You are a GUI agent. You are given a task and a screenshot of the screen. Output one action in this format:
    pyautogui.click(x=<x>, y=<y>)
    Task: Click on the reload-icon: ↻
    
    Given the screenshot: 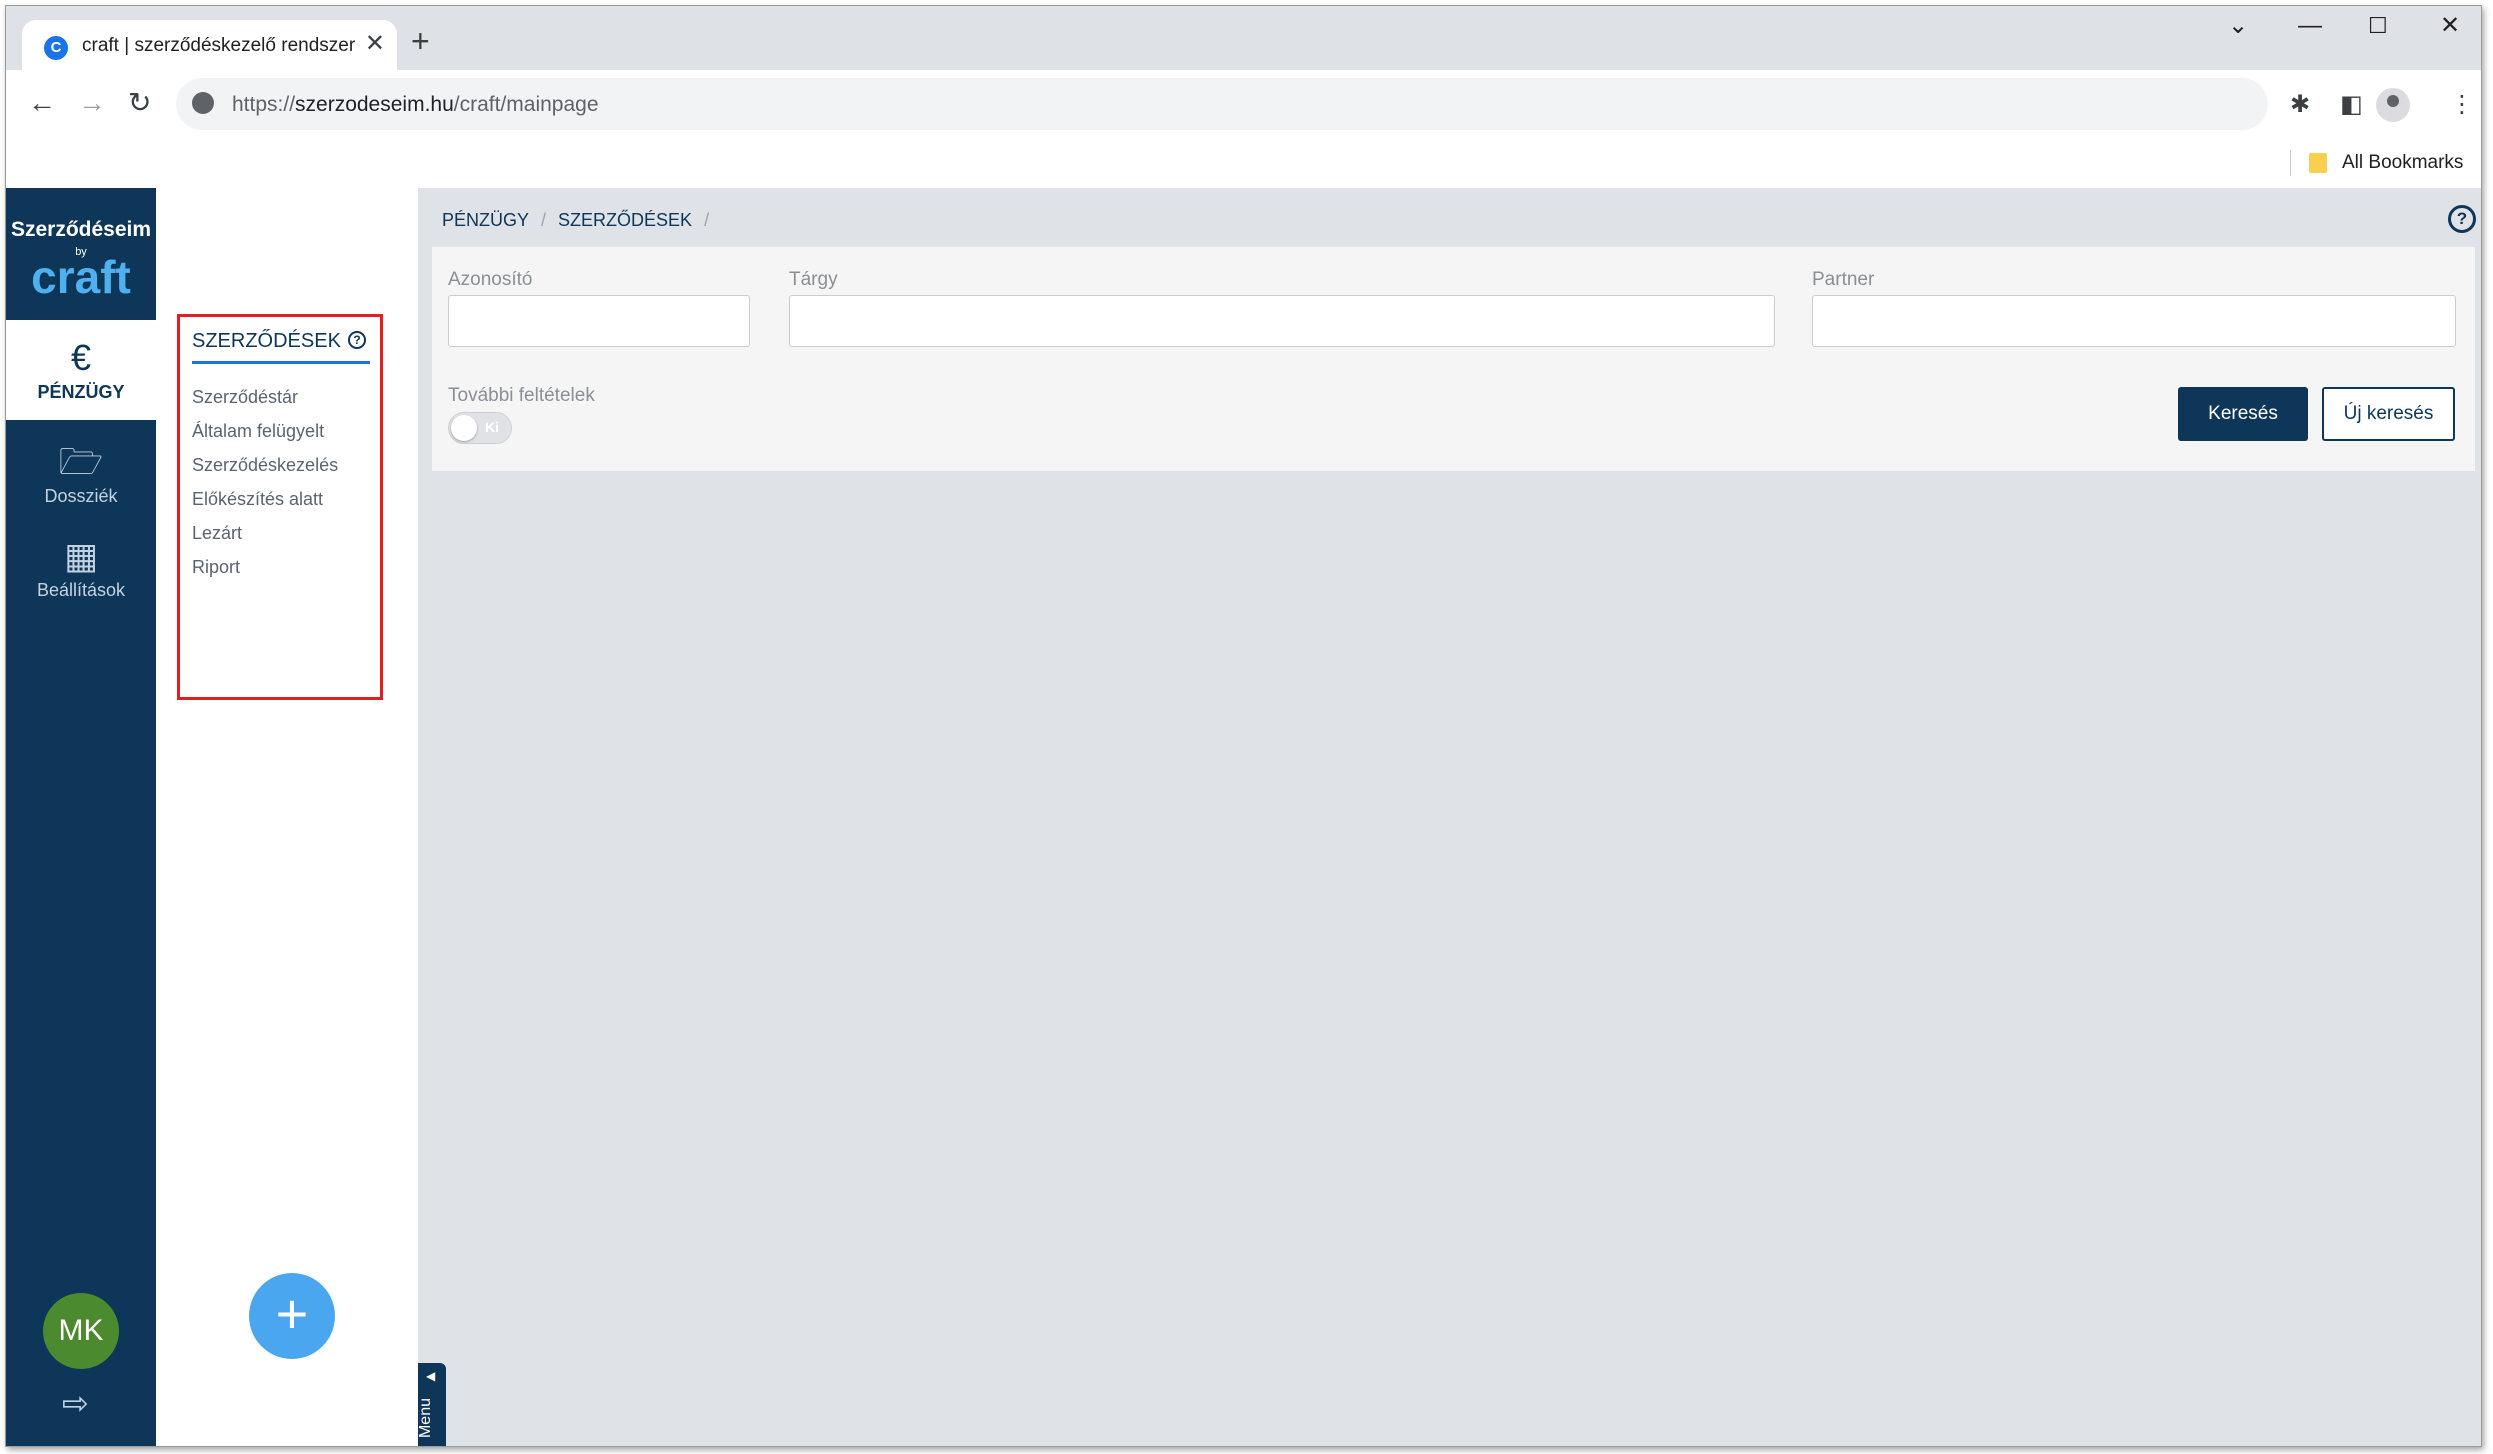 What is the action you would take?
    pyautogui.click(x=139, y=103)
    